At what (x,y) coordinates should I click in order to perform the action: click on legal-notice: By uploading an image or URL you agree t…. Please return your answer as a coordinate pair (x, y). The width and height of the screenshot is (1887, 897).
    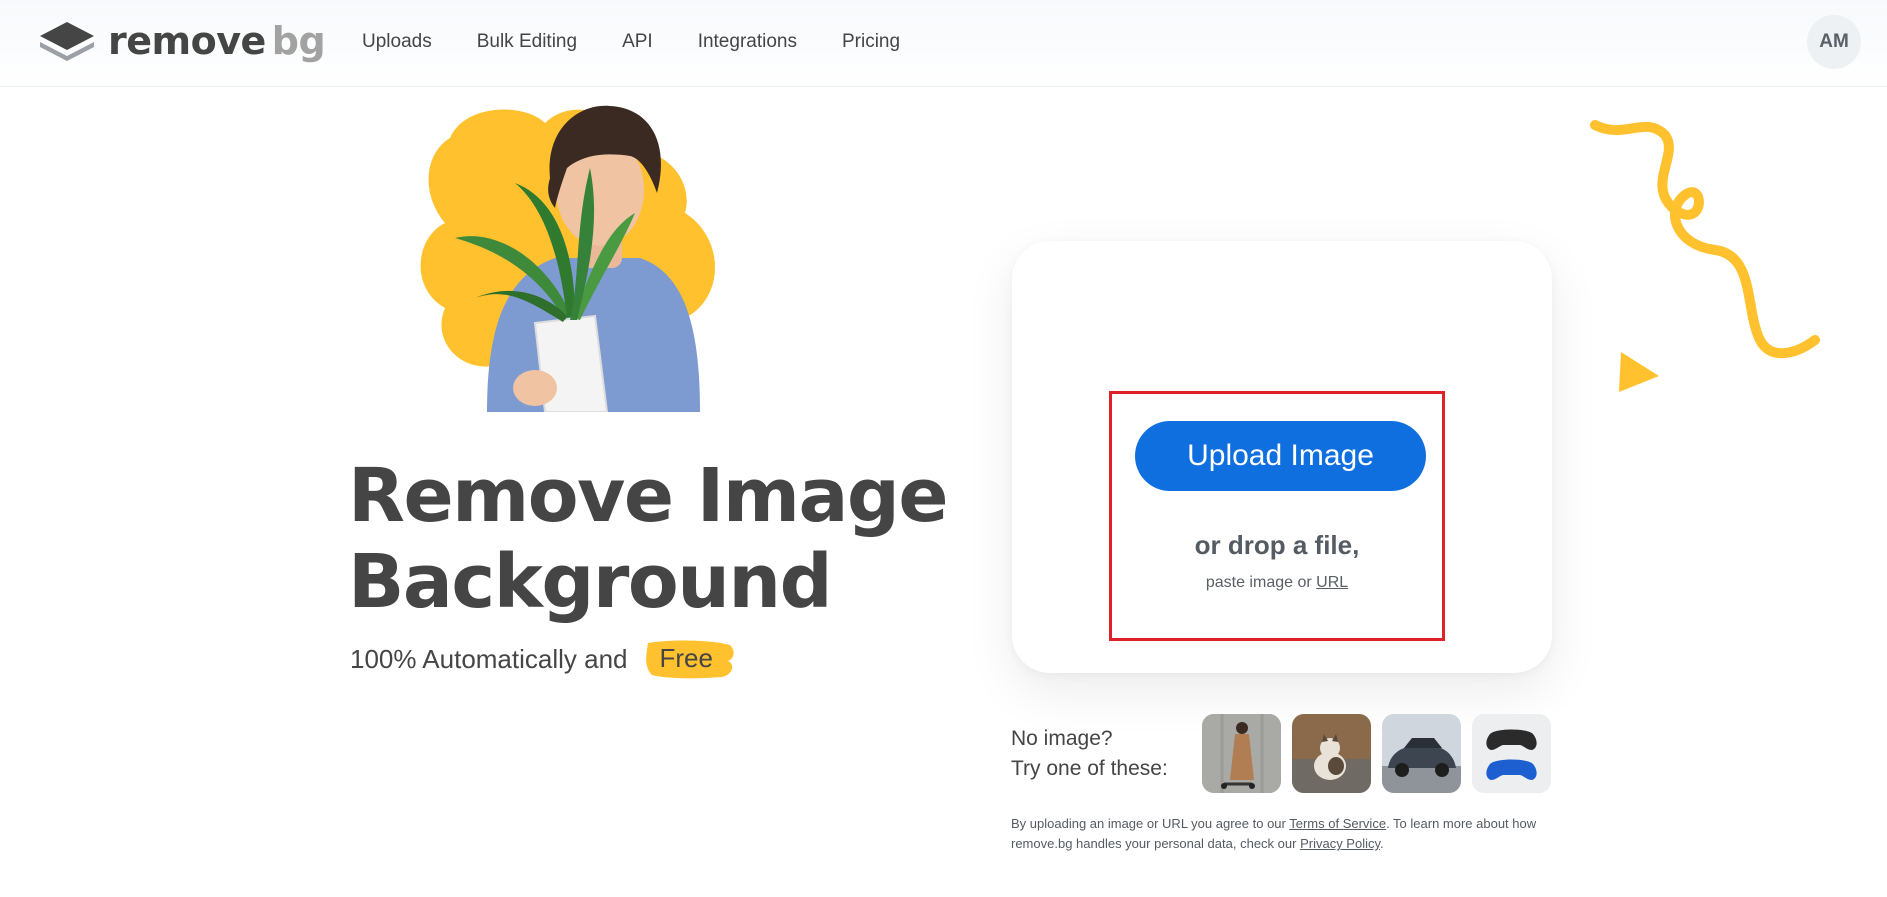
    Looking at the image, I should click on (1291, 834).